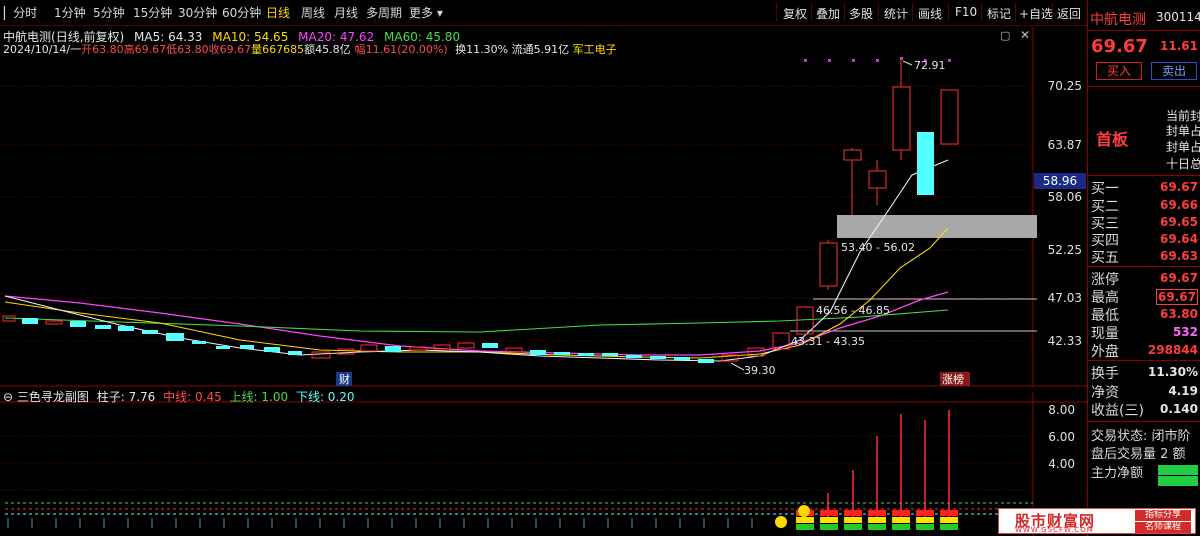 This screenshot has height=536, width=1200. Describe the element at coordinates (1105, 298) in the screenshot. I see `stat-label: 最高` at that location.